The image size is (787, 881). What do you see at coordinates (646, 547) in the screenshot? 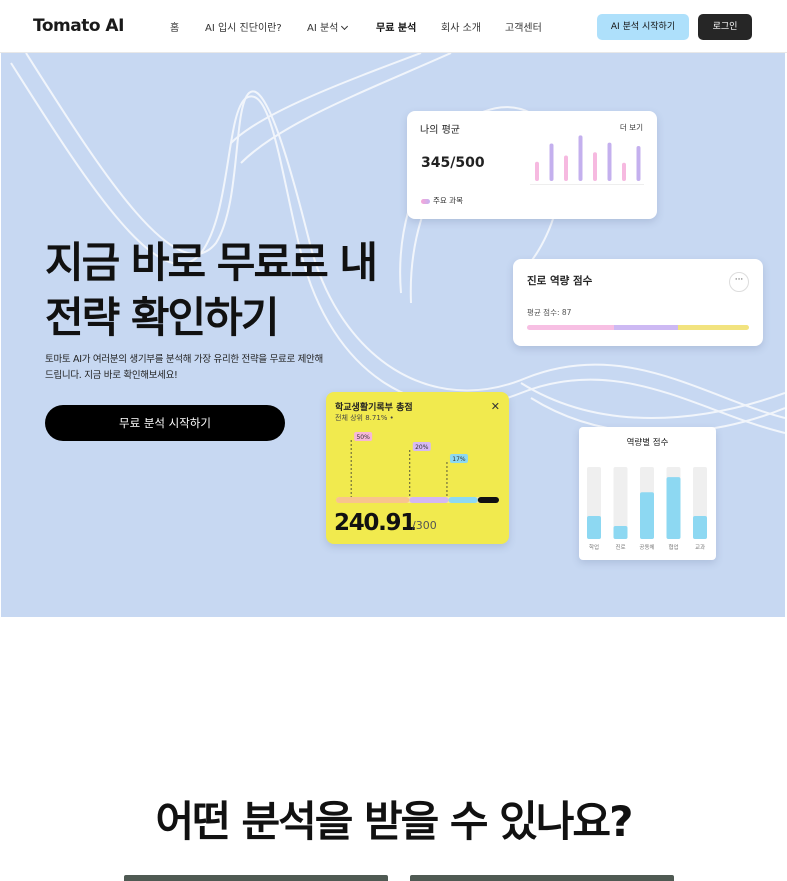
I see `competency-bar-label: 공동체` at bounding box center [646, 547].